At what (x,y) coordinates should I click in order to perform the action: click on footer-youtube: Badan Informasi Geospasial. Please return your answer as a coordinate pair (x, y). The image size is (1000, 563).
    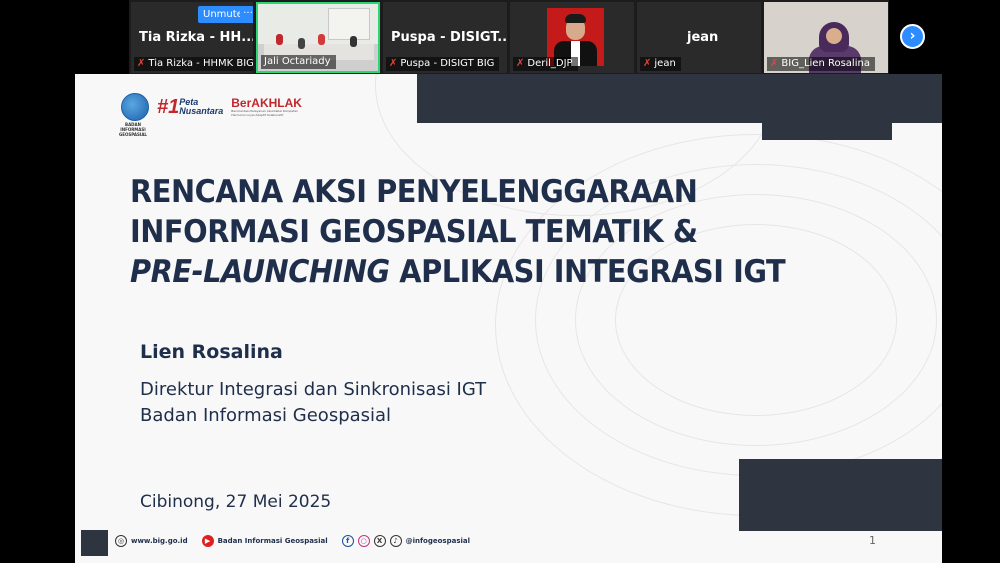
    Looking at the image, I should click on (272, 541).